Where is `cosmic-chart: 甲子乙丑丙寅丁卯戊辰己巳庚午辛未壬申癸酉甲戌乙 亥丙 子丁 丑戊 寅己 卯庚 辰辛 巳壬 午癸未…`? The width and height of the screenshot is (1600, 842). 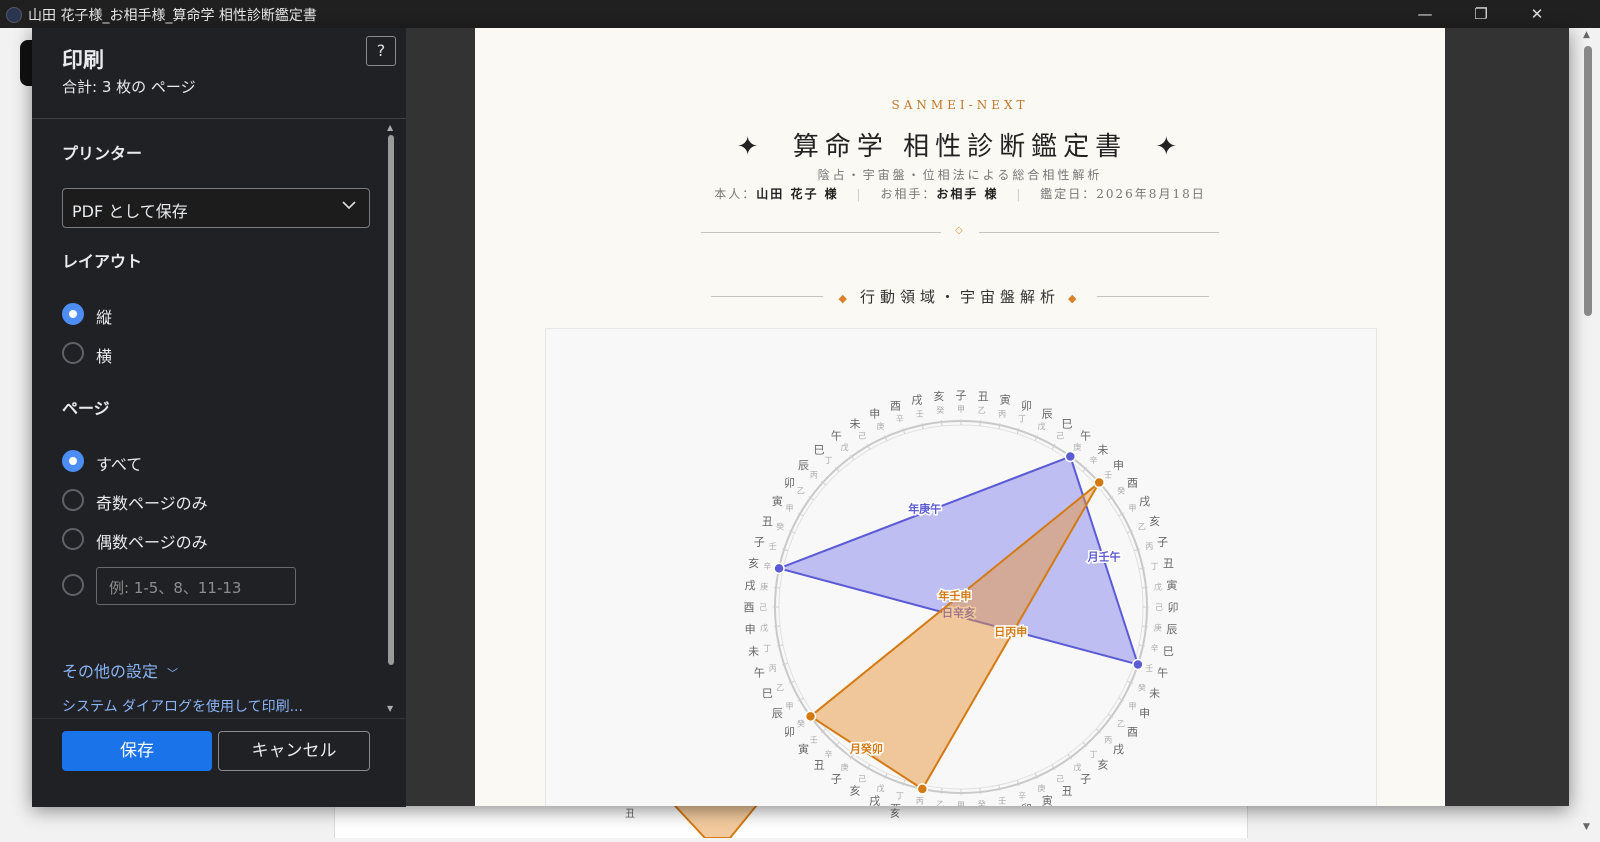 cosmic-chart: 甲子乙丑丙寅丁卯戊辰己巳庚午辛未壬申癸酉甲戌乙 亥丙 子丁 丑戊 寅己 卯庚 辰辛 巳壬 午癸未… is located at coordinates (961, 597).